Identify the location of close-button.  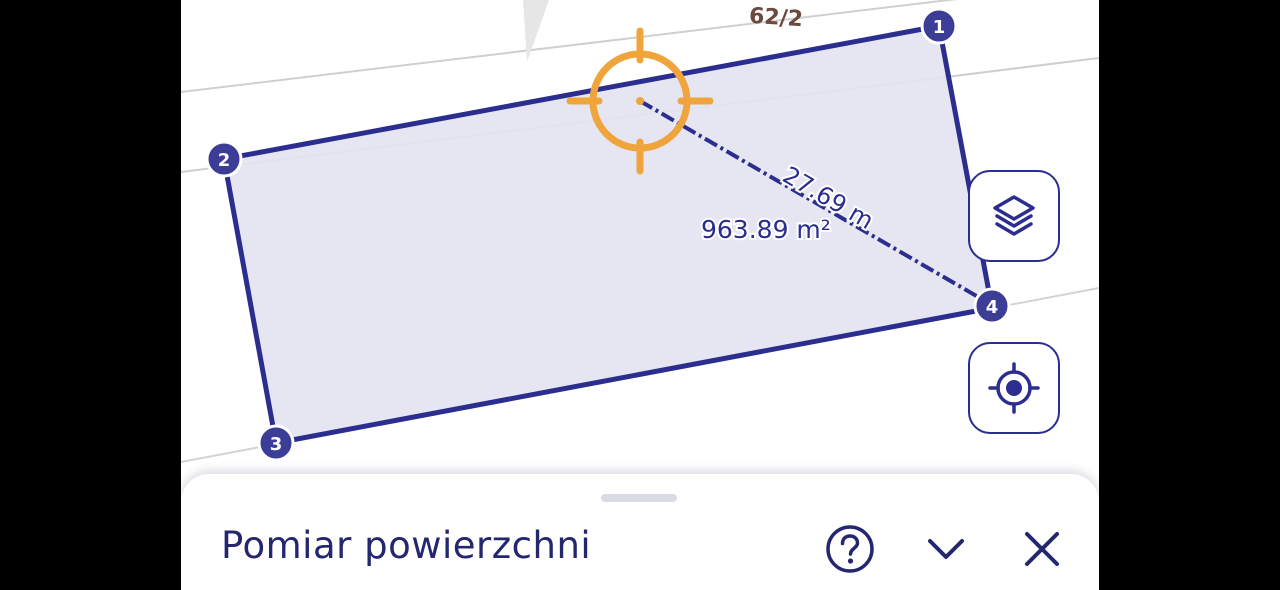
(1042, 549).